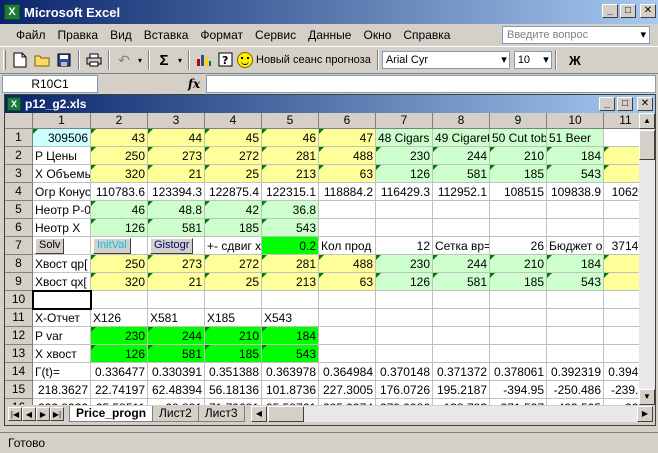 Image resolution: width=658 pixels, height=453 pixels. What do you see at coordinates (112, 246) in the screenshot?
I see `initval-button: InitVal` at bounding box center [112, 246].